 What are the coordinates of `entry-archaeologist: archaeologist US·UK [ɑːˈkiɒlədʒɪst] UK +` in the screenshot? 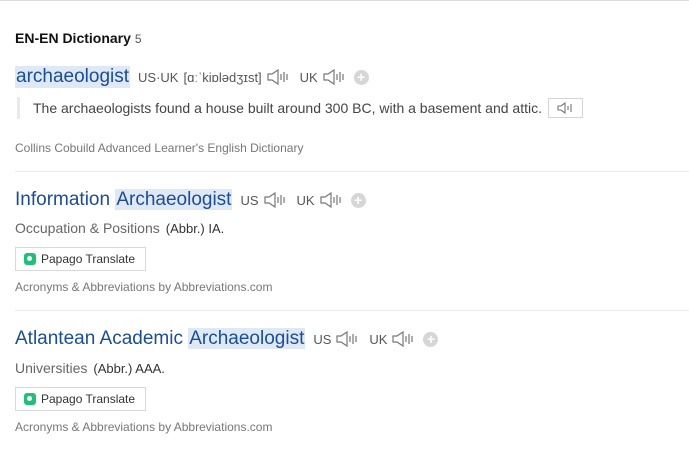 It's located at (352, 77).